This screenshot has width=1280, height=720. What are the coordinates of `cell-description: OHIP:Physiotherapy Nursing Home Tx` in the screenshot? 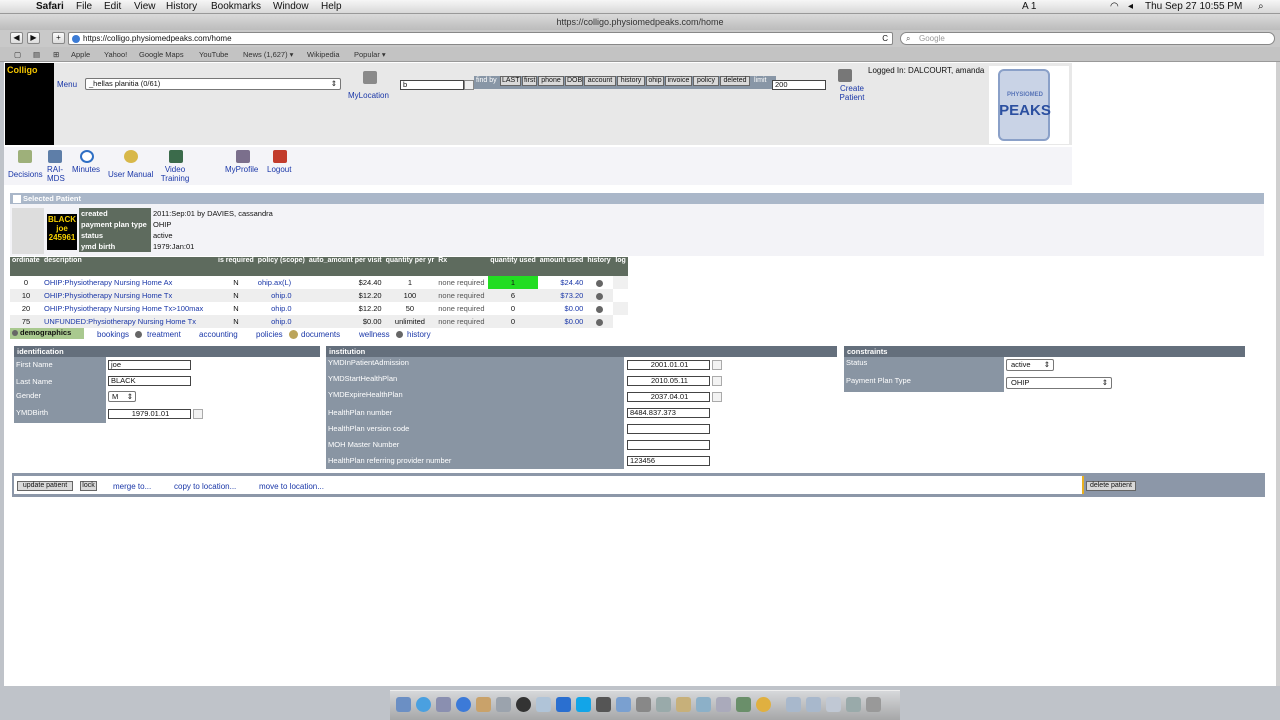 It's located at (129, 295).